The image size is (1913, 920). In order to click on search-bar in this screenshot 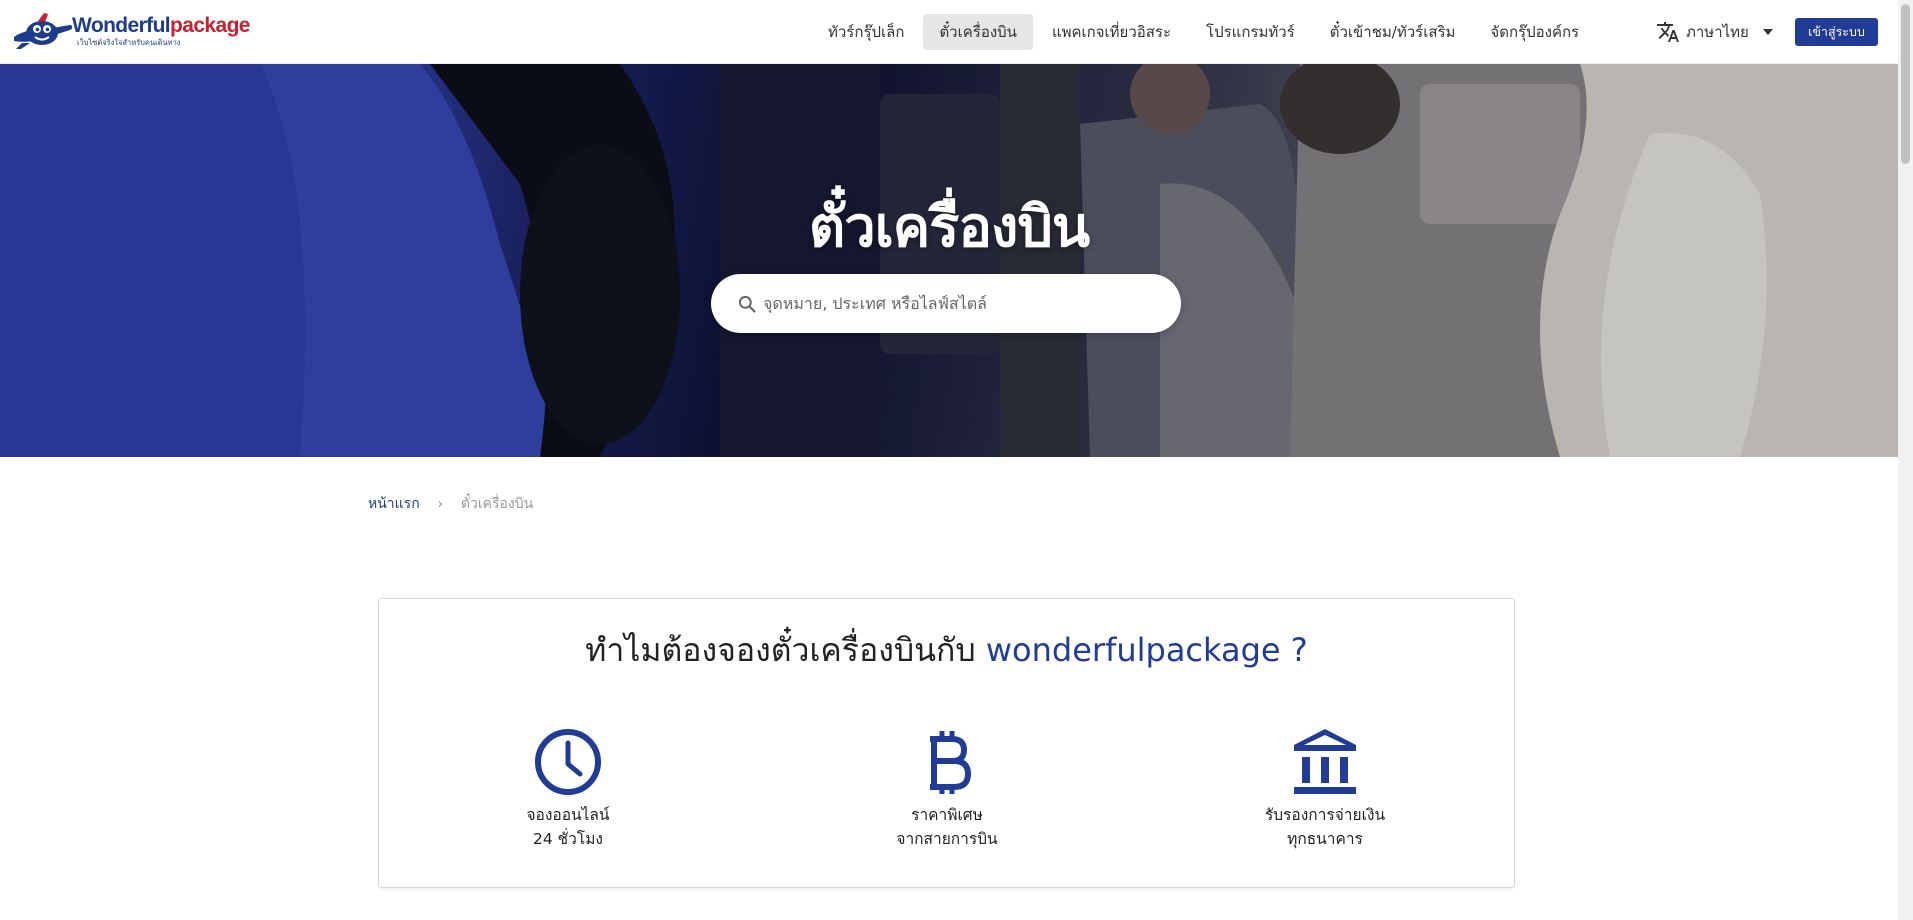, I will do `click(946, 303)`.